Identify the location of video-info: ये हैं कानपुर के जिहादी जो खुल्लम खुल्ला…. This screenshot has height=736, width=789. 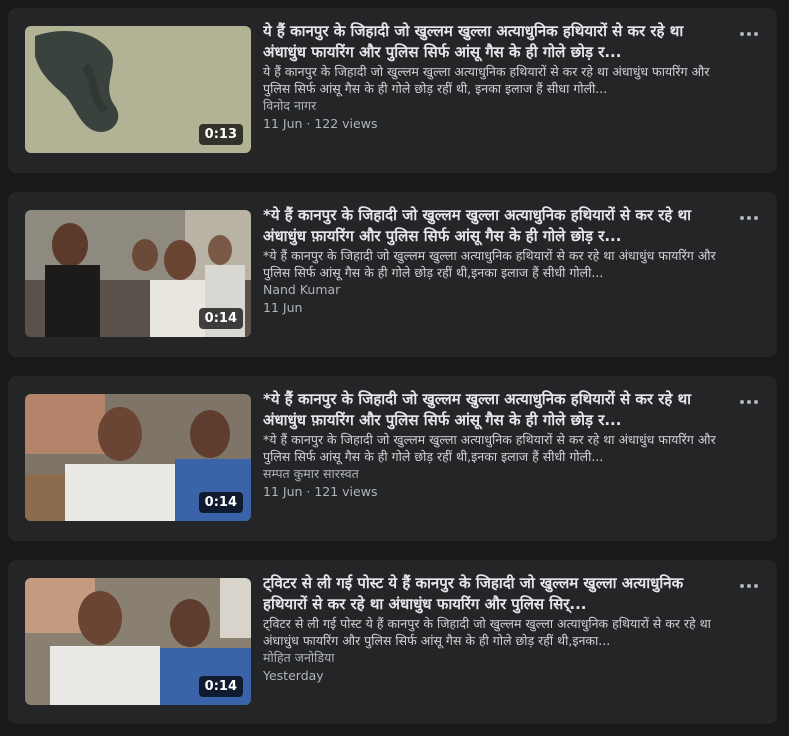
(496, 77).